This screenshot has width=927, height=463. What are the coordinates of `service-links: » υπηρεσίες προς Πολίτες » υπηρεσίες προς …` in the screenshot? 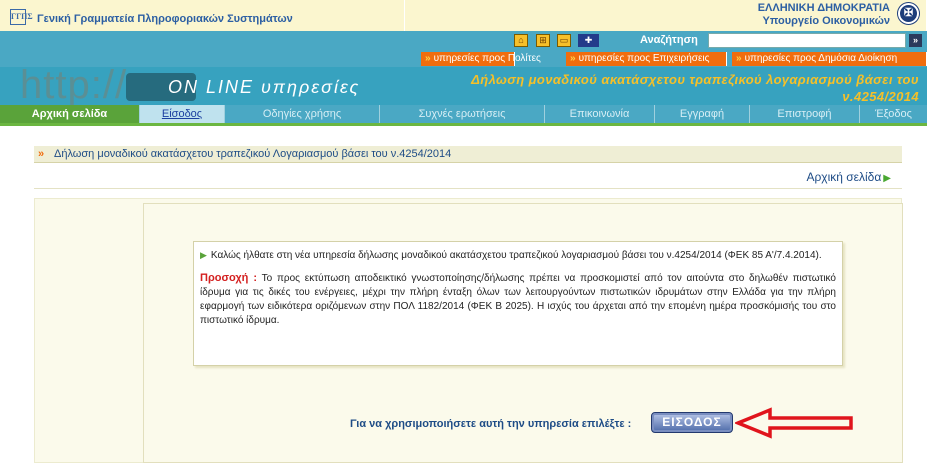 It's located at (463, 58).